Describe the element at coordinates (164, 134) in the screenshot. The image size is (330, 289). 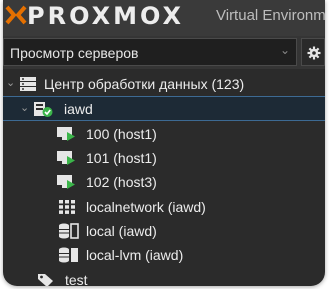
I see `tree-item-vm: 100 (host1)` at that location.